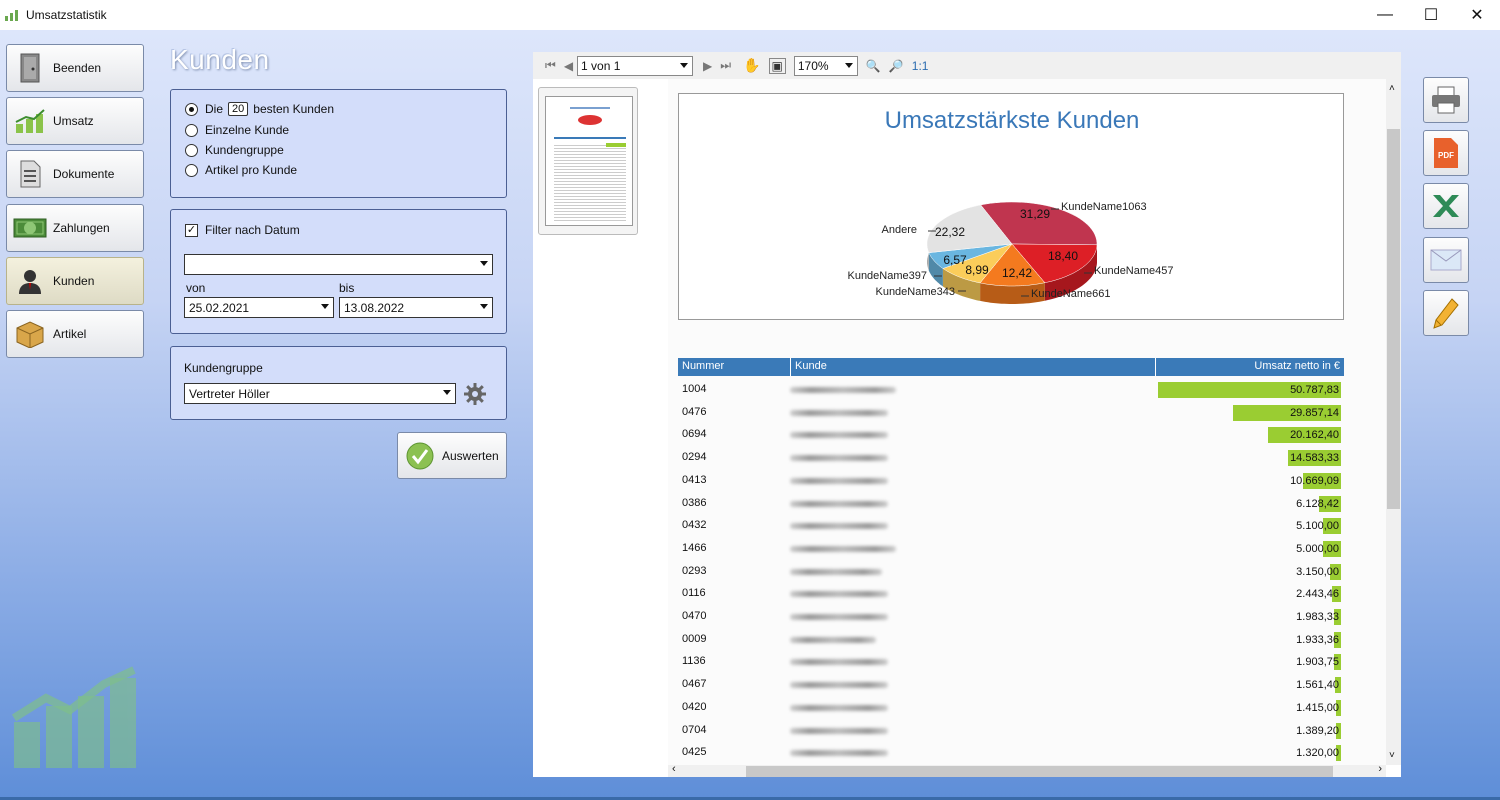  What do you see at coordinates (1446, 100) in the screenshot?
I see `print-button` at bounding box center [1446, 100].